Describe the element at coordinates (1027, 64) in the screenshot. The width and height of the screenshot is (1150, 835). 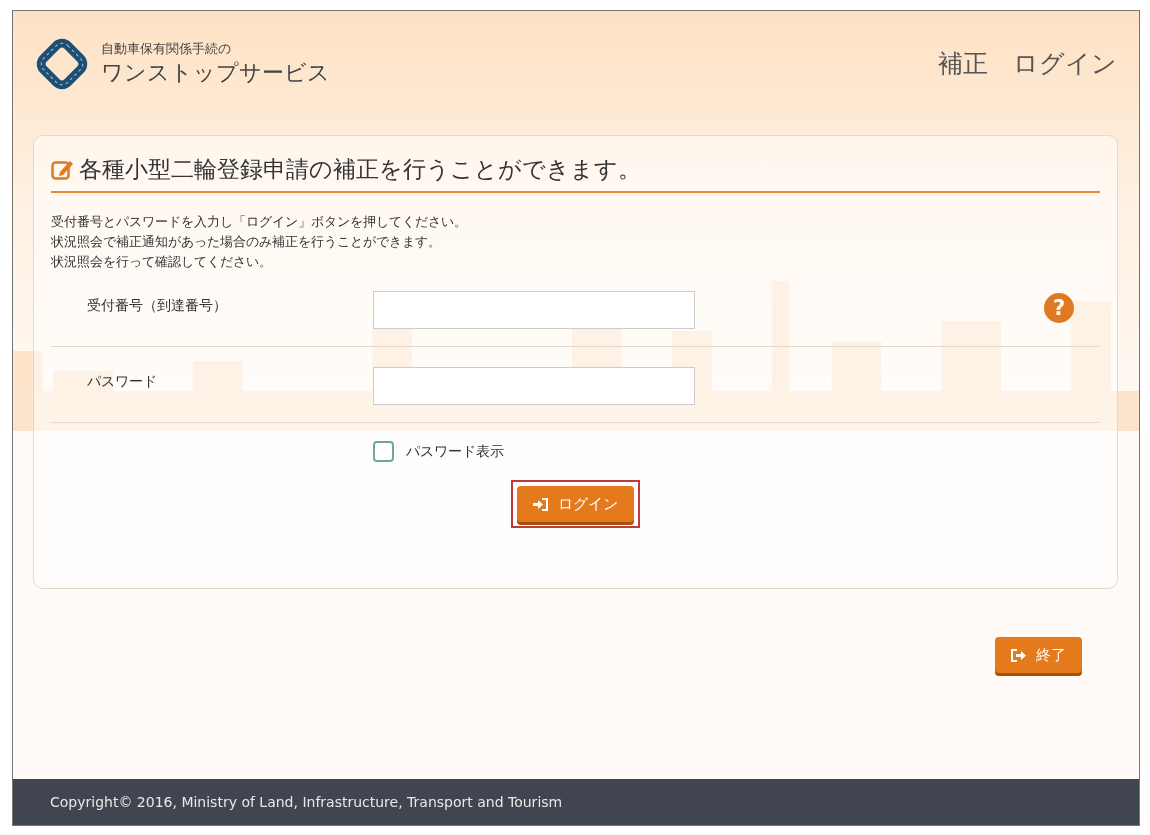
I see `page-title: 補正 ログイン` at that location.